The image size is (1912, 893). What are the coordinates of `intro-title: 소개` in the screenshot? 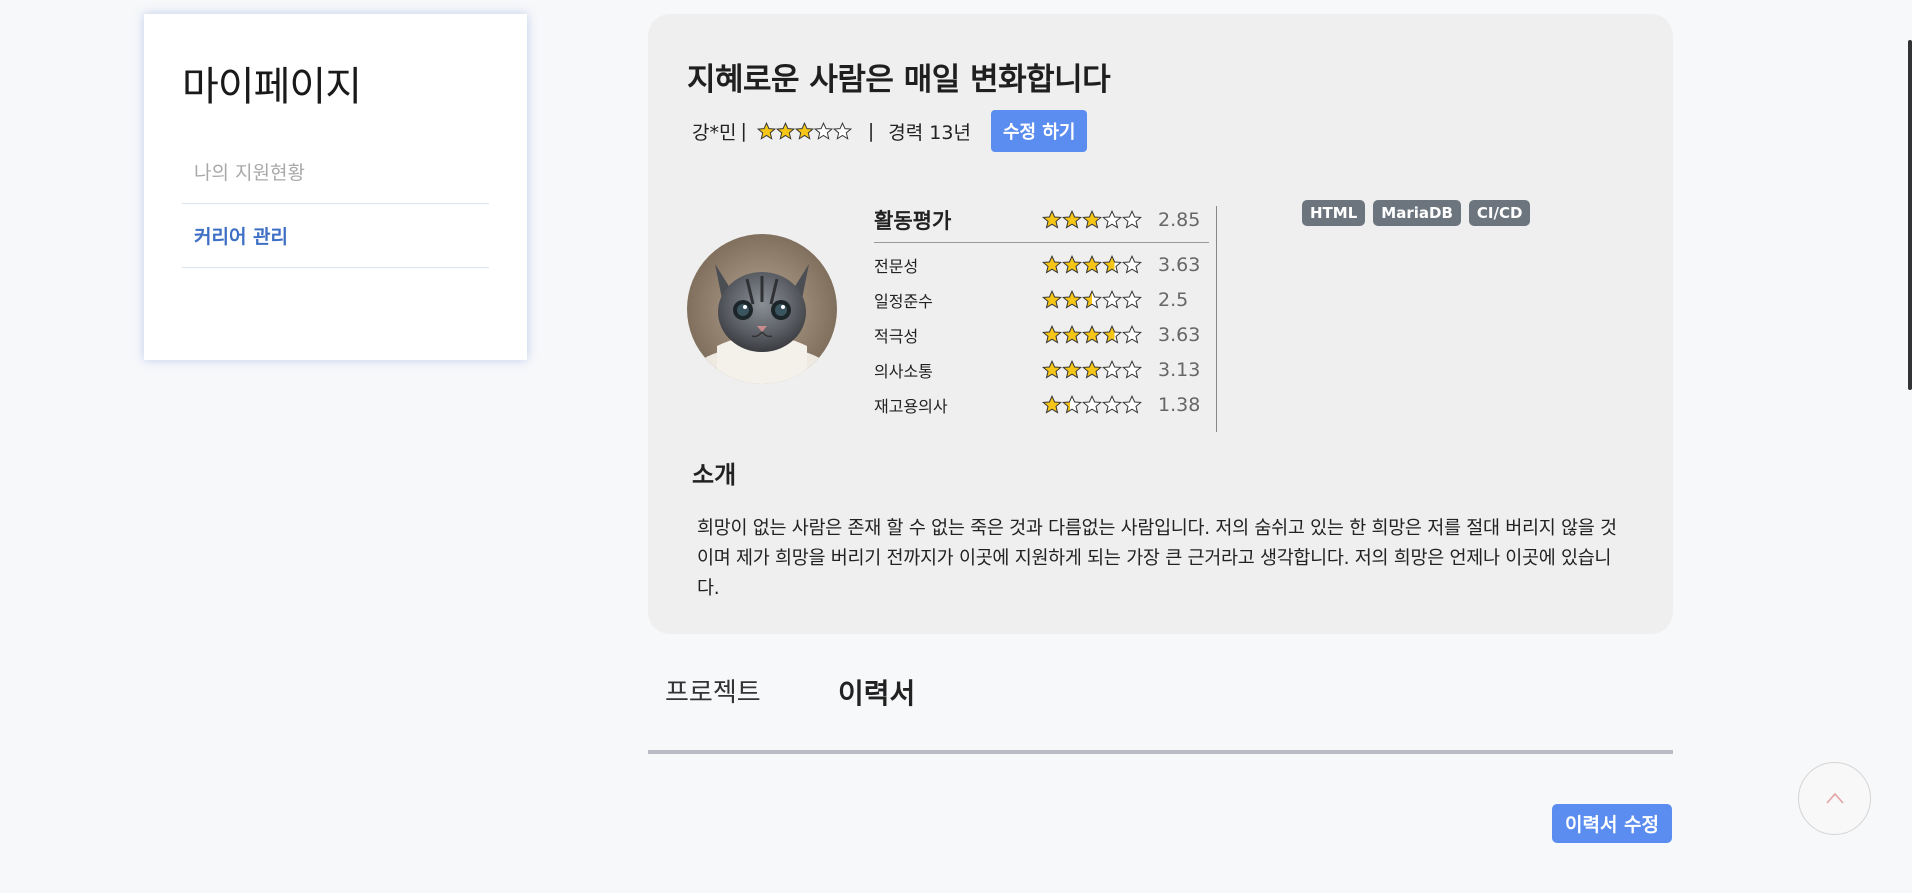 It's located at (714, 475).